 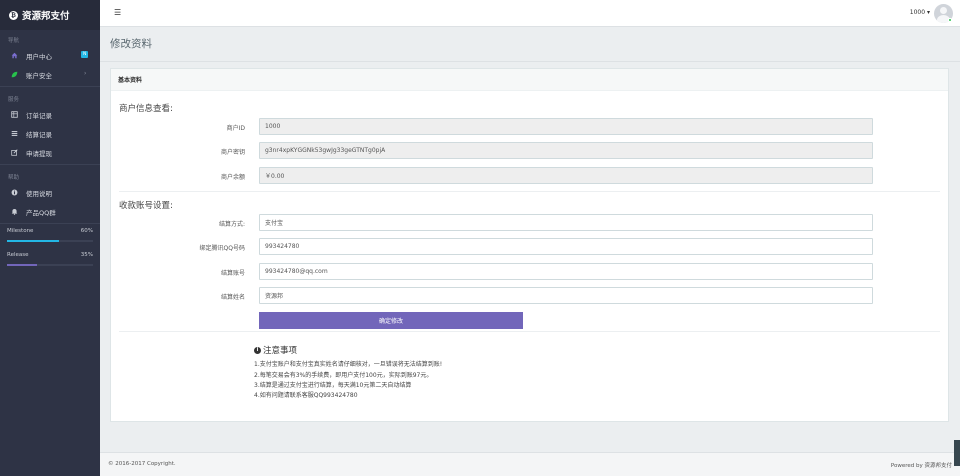 I want to click on home-icon, so click(x=14, y=55).